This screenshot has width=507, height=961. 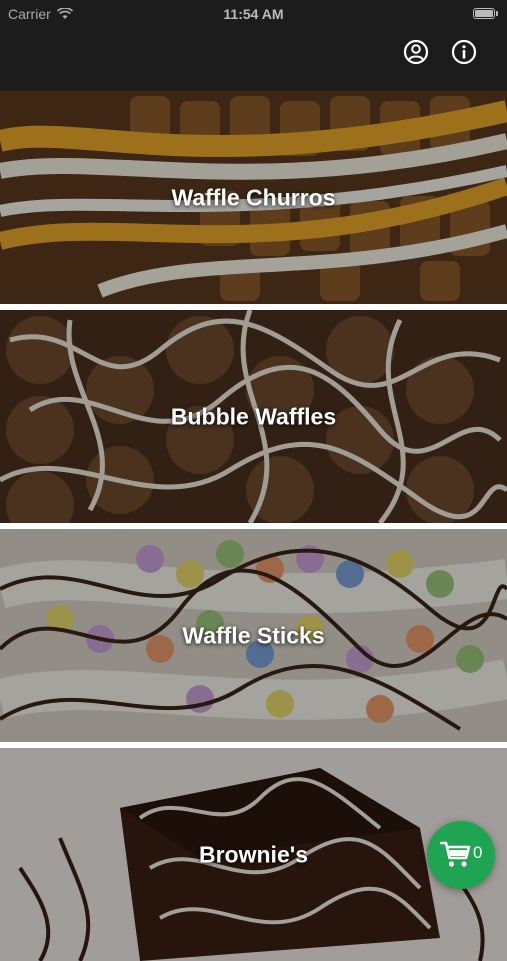 I want to click on category-label: Waffle Churros, so click(x=253, y=197).